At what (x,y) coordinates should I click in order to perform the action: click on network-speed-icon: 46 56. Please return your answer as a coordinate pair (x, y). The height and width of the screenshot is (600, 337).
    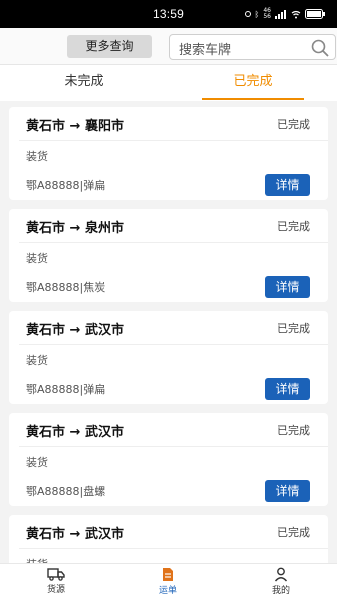
    Looking at the image, I should click on (267, 13).